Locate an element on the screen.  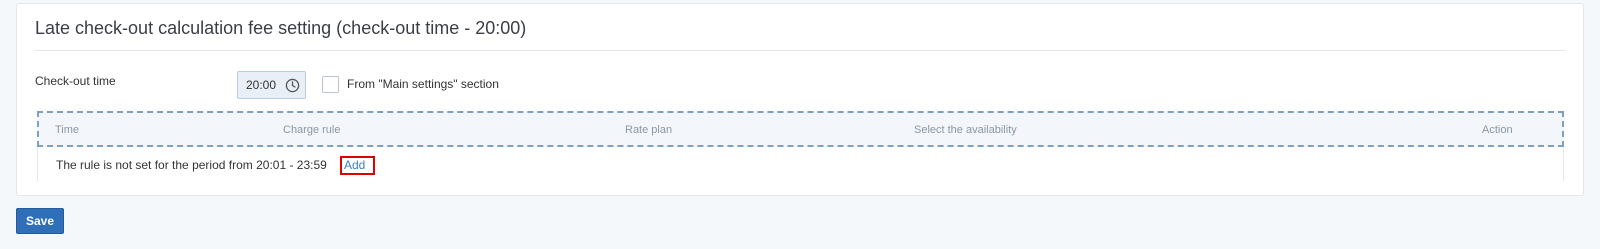
column-time: Time is located at coordinates (67, 130).